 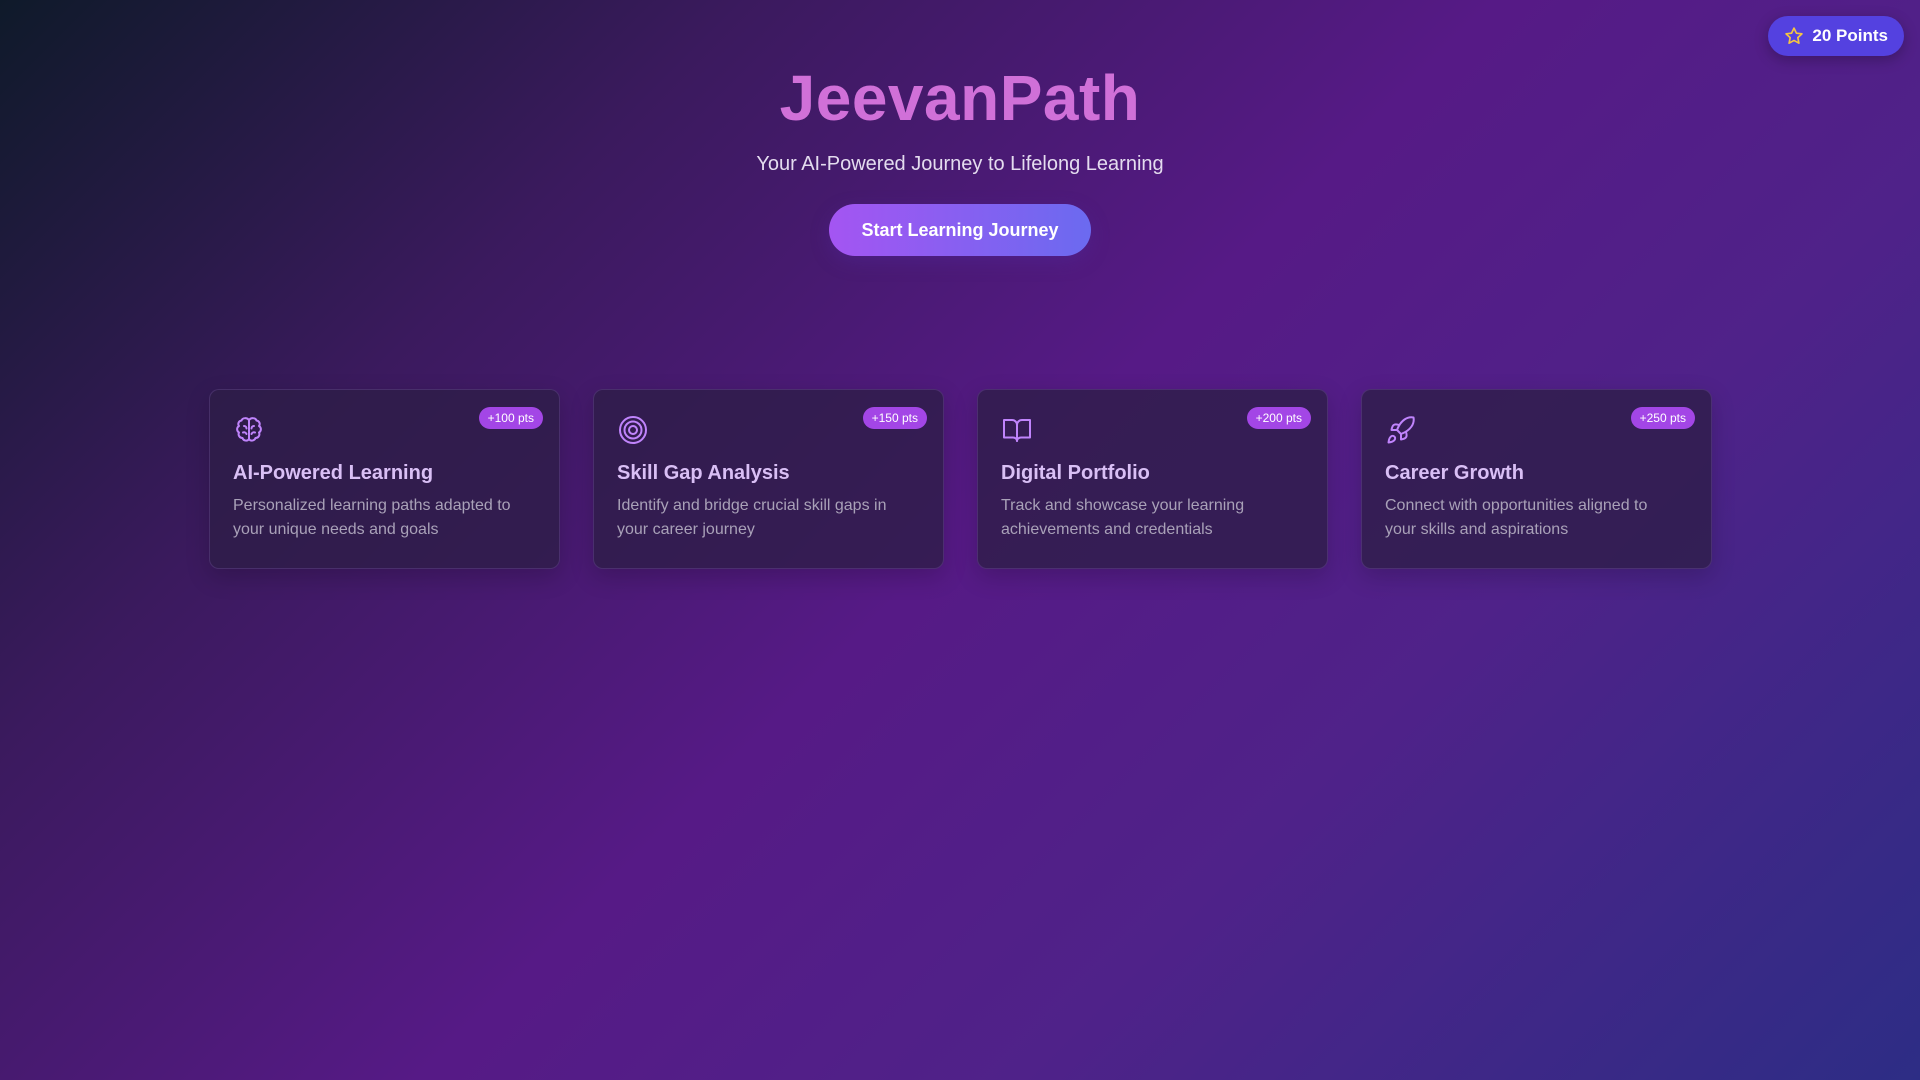 I want to click on rocket-icon, so click(x=1401, y=430).